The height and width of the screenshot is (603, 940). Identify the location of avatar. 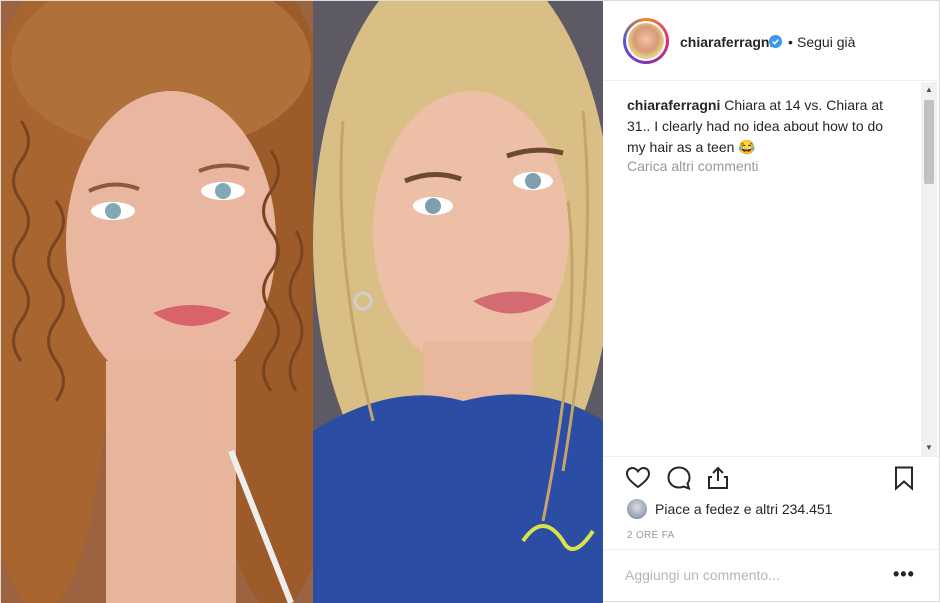
(646, 41).